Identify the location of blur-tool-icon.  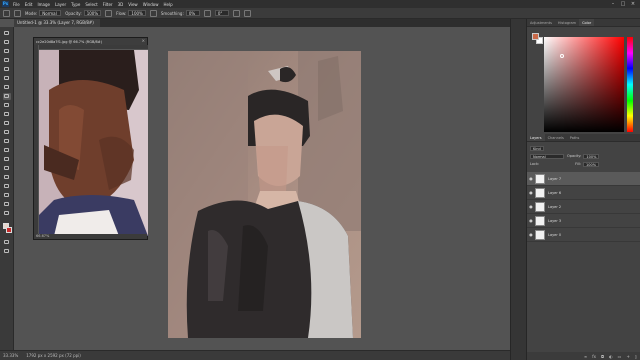
(7, 141).